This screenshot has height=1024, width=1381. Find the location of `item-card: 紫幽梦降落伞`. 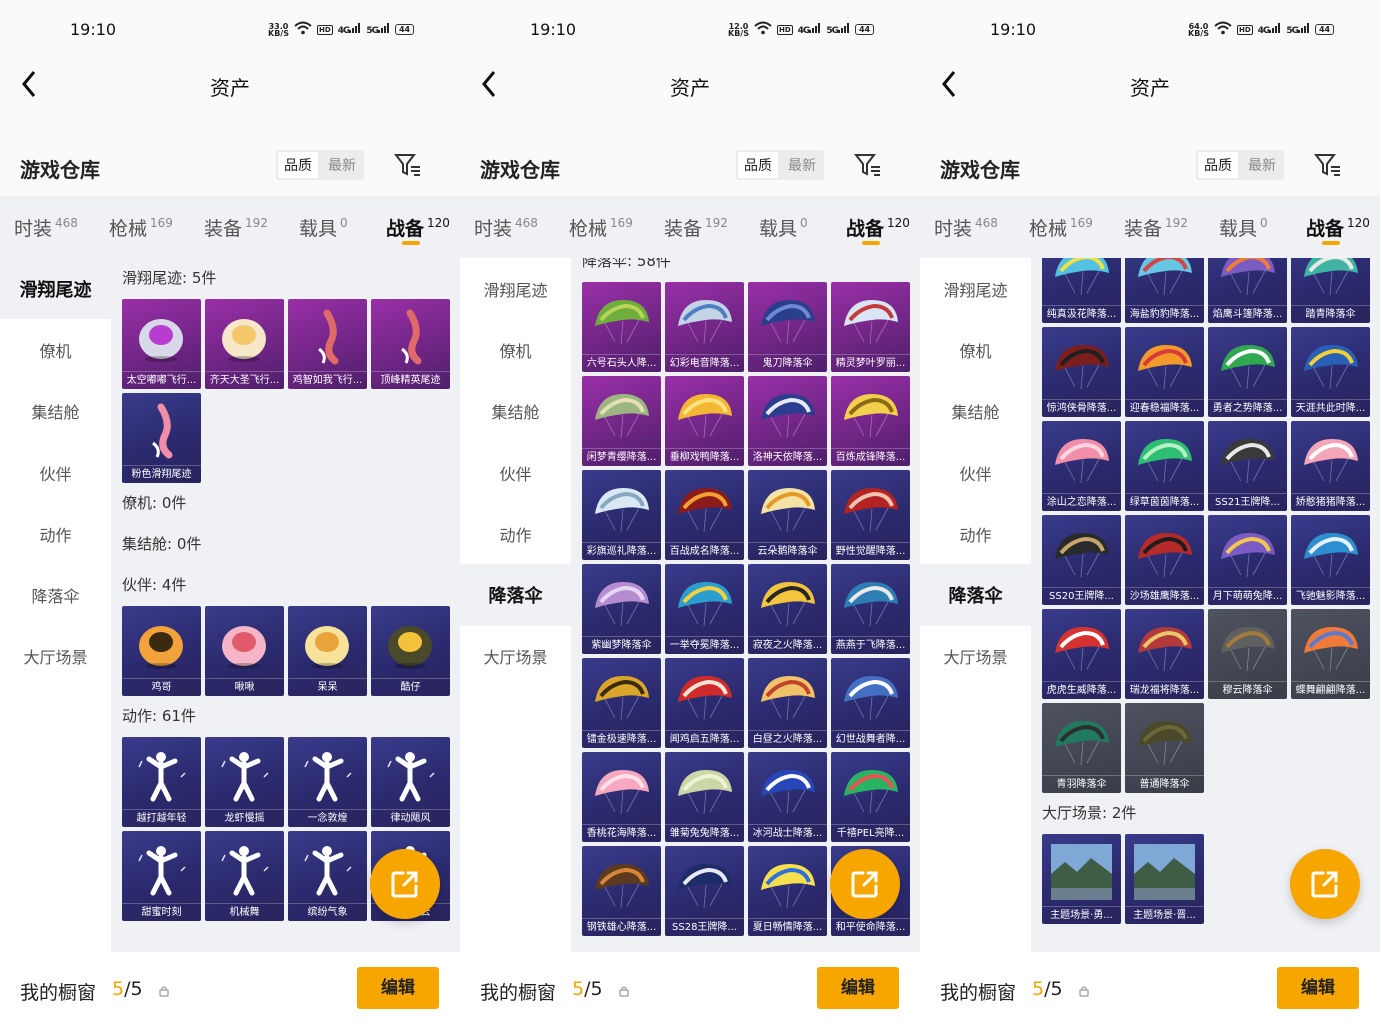

item-card: 紫幽梦降落伞 is located at coordinates (621, 609).